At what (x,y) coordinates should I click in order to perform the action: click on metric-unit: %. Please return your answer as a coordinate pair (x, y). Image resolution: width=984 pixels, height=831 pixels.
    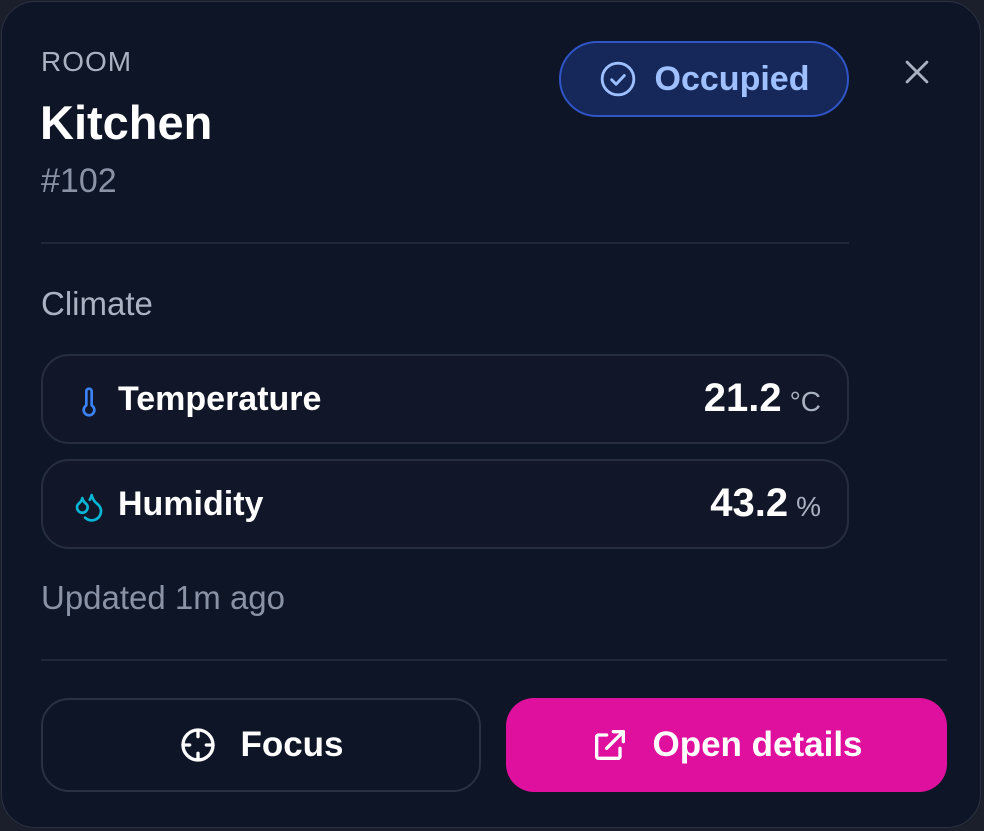
    Looking at the image, I should click on (808, 506).